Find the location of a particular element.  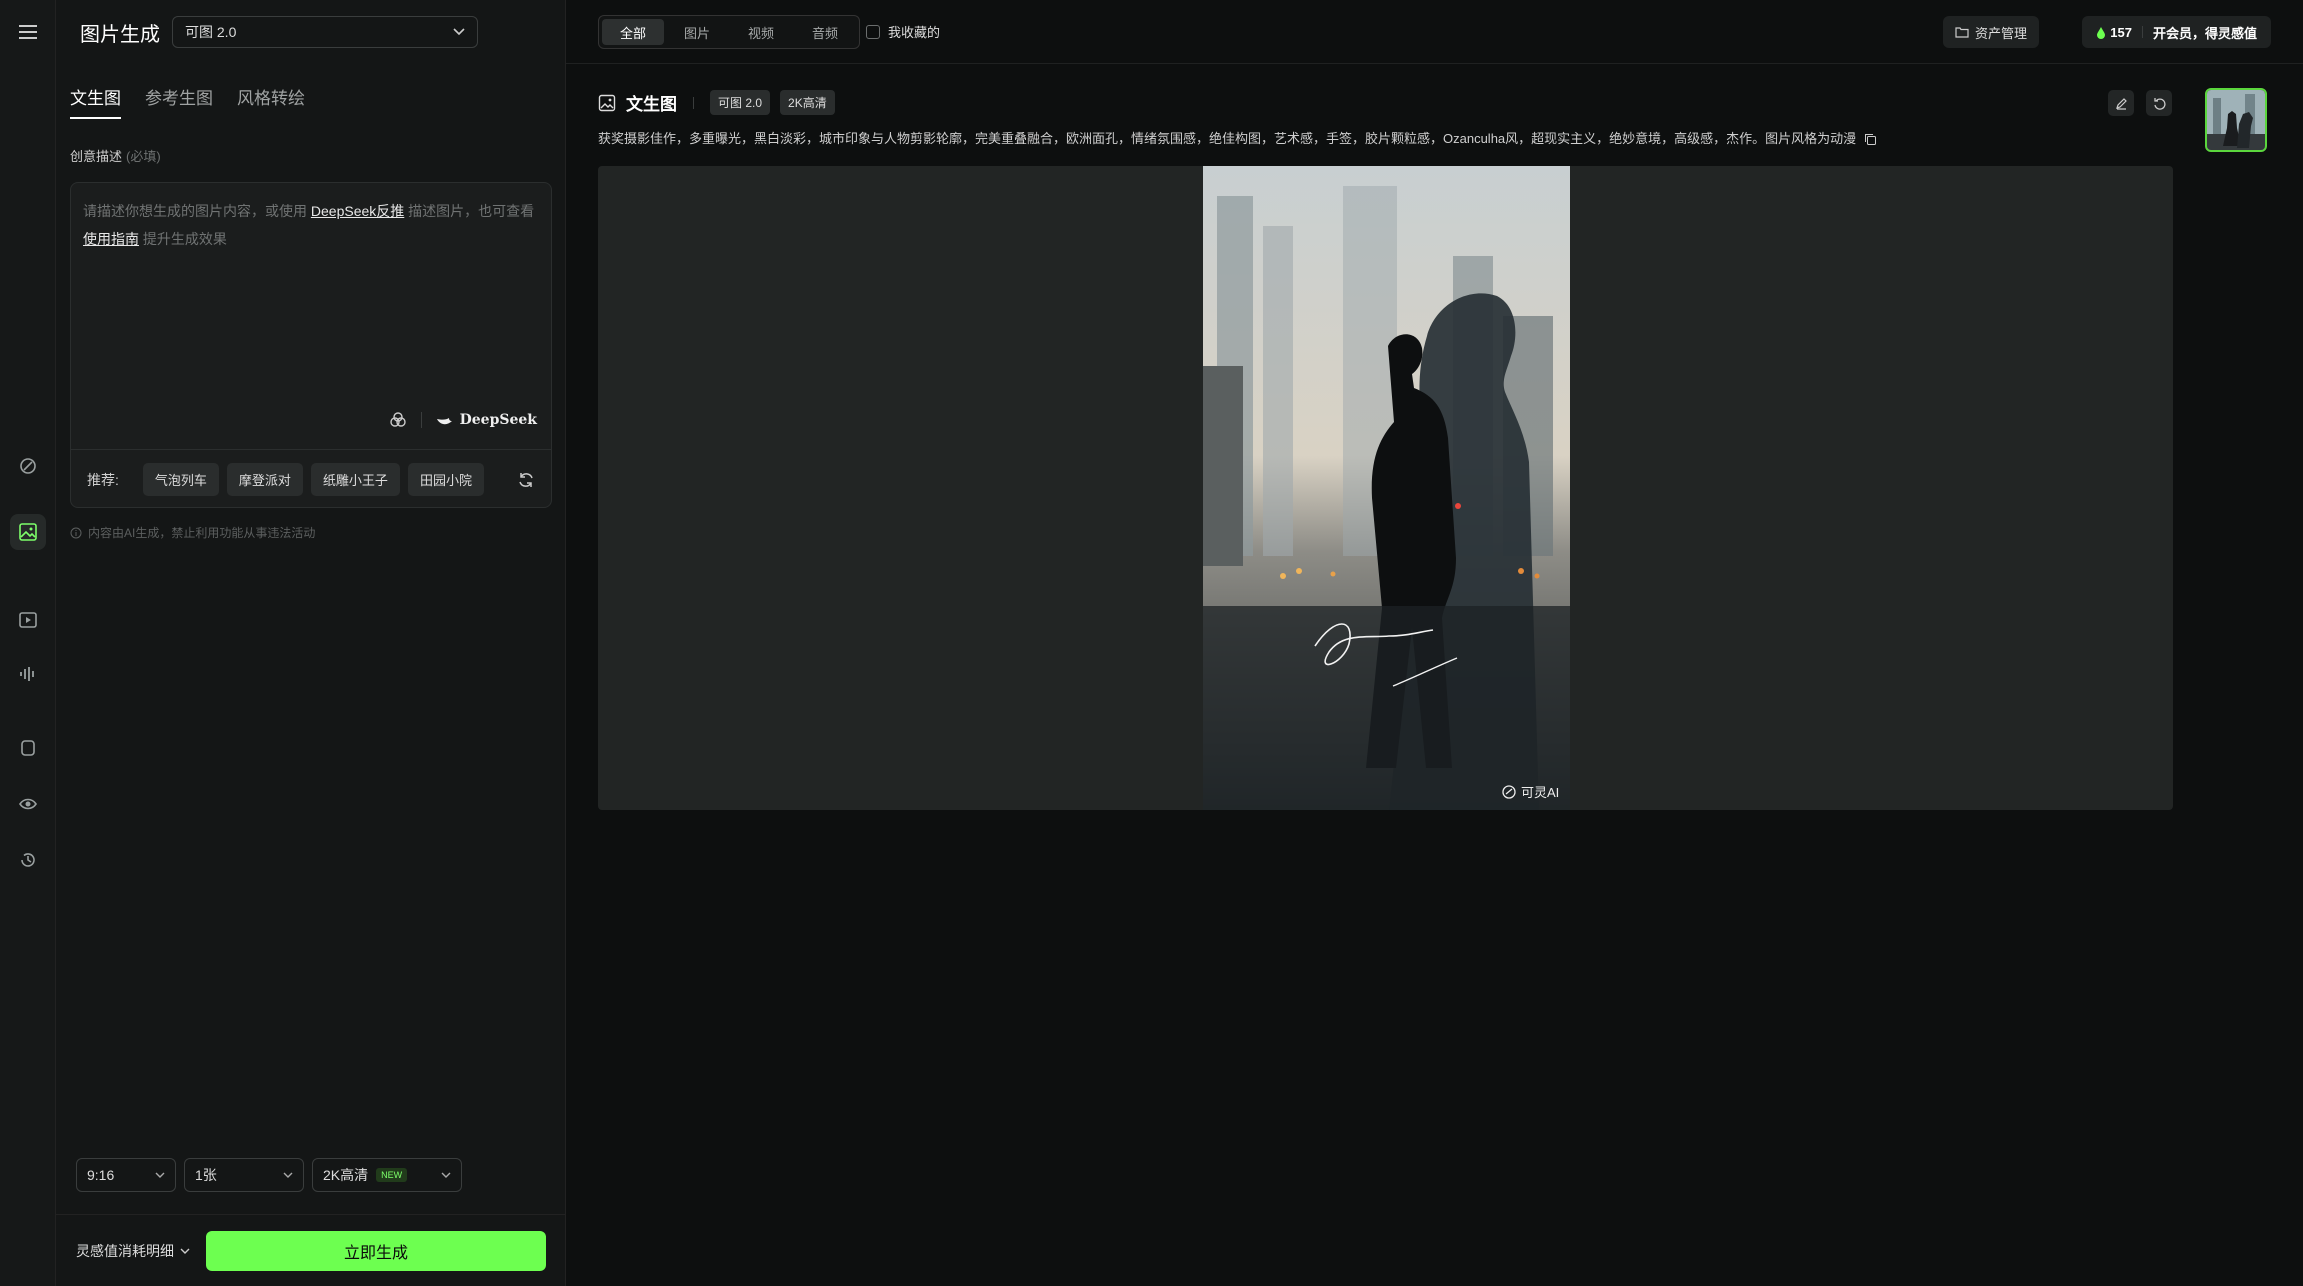

whale-icon is located at coordinates (445, 420).